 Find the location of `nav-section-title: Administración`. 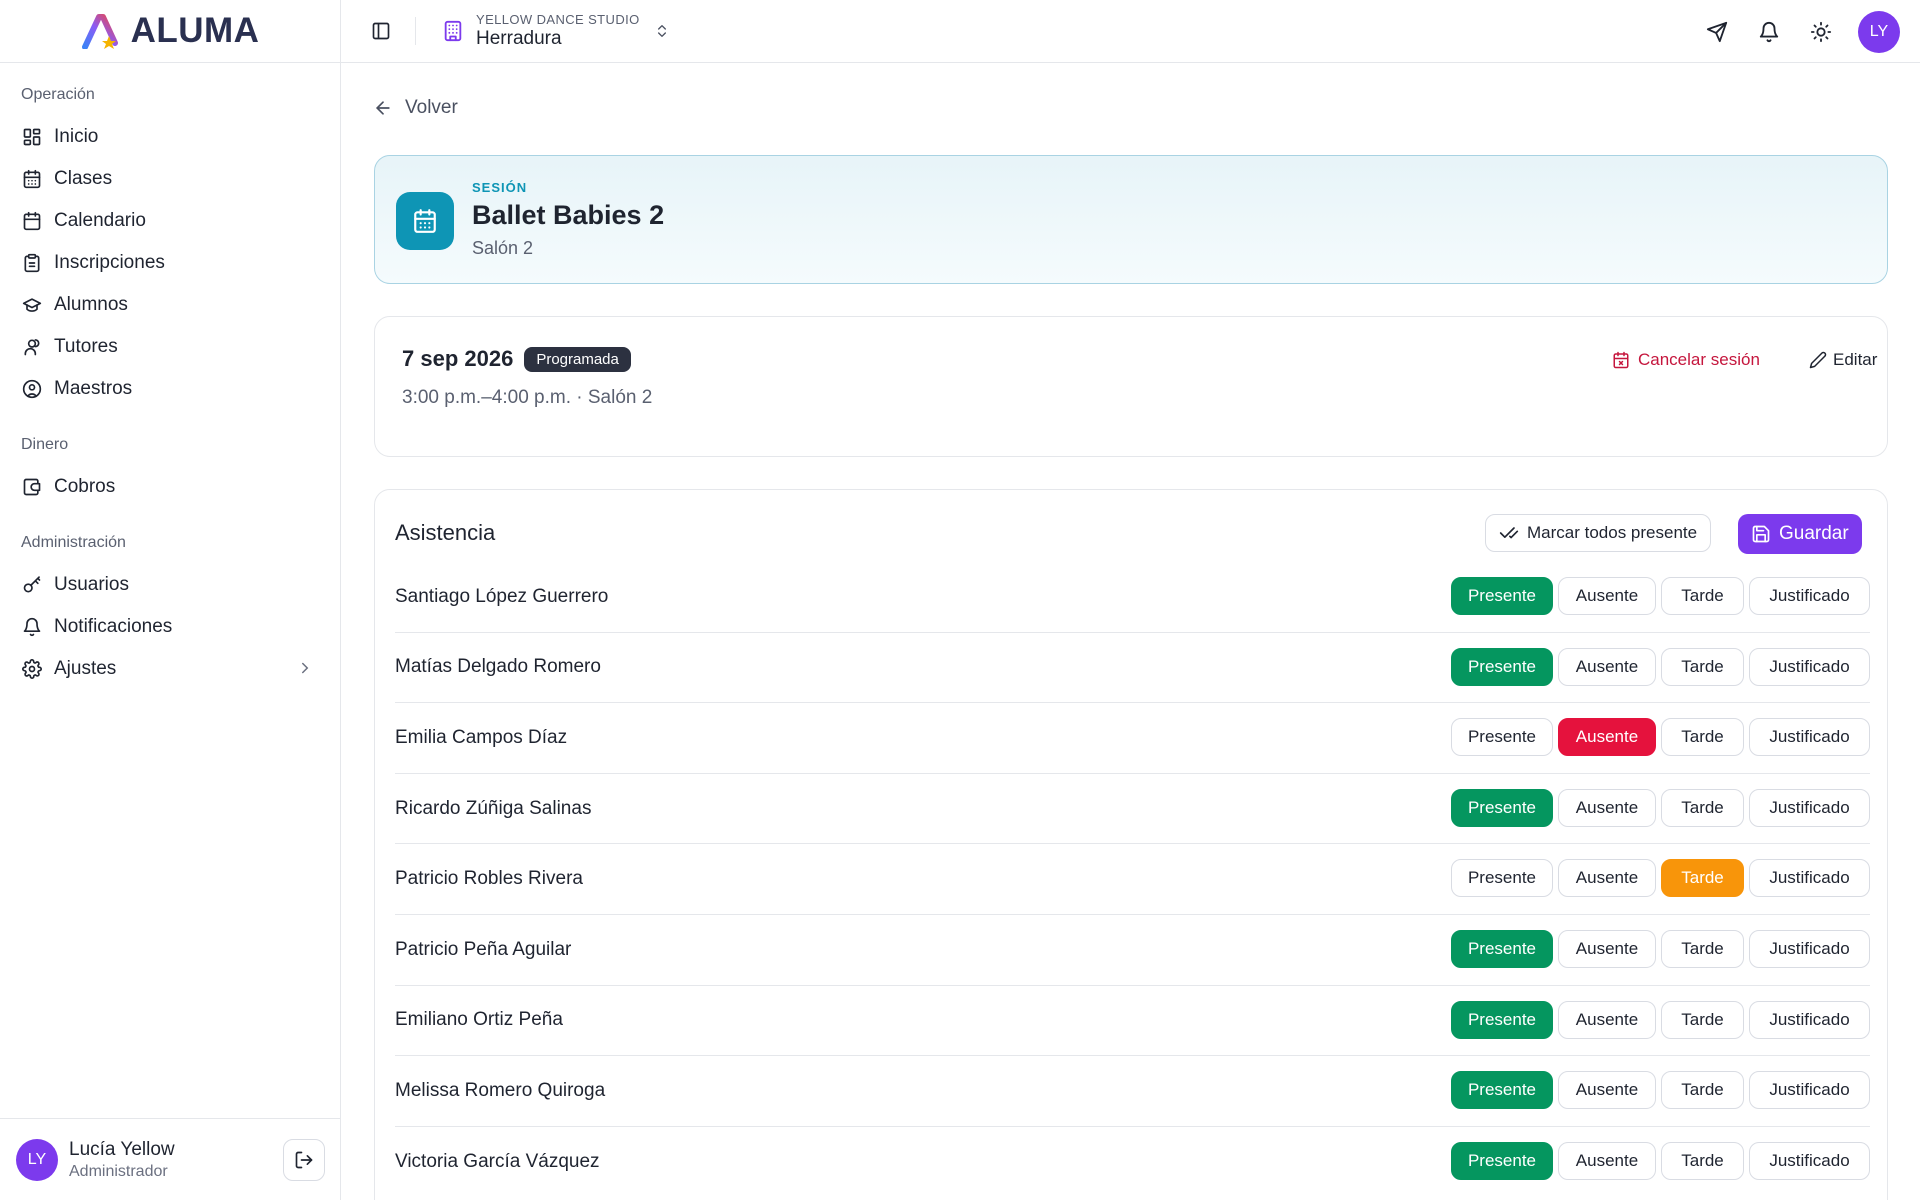

nav-section-title: Administración is located at coordinates (73, 542).